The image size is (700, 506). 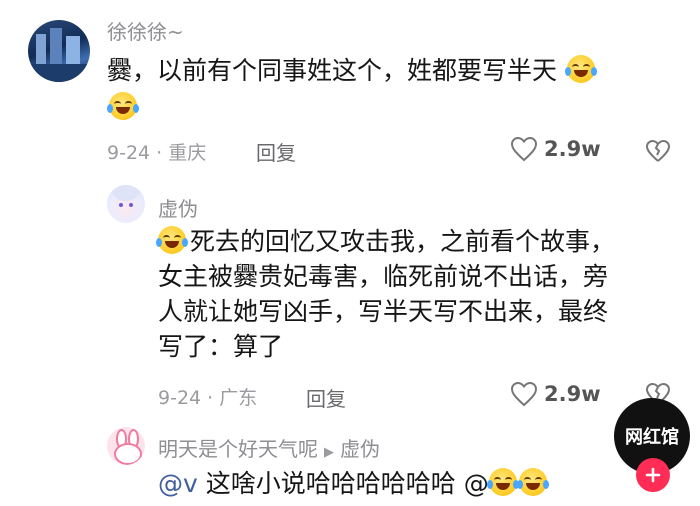 I want to click on comment-line: 人就让她写凶手，写半天写不出来，最终, so click(x=383, y=311).